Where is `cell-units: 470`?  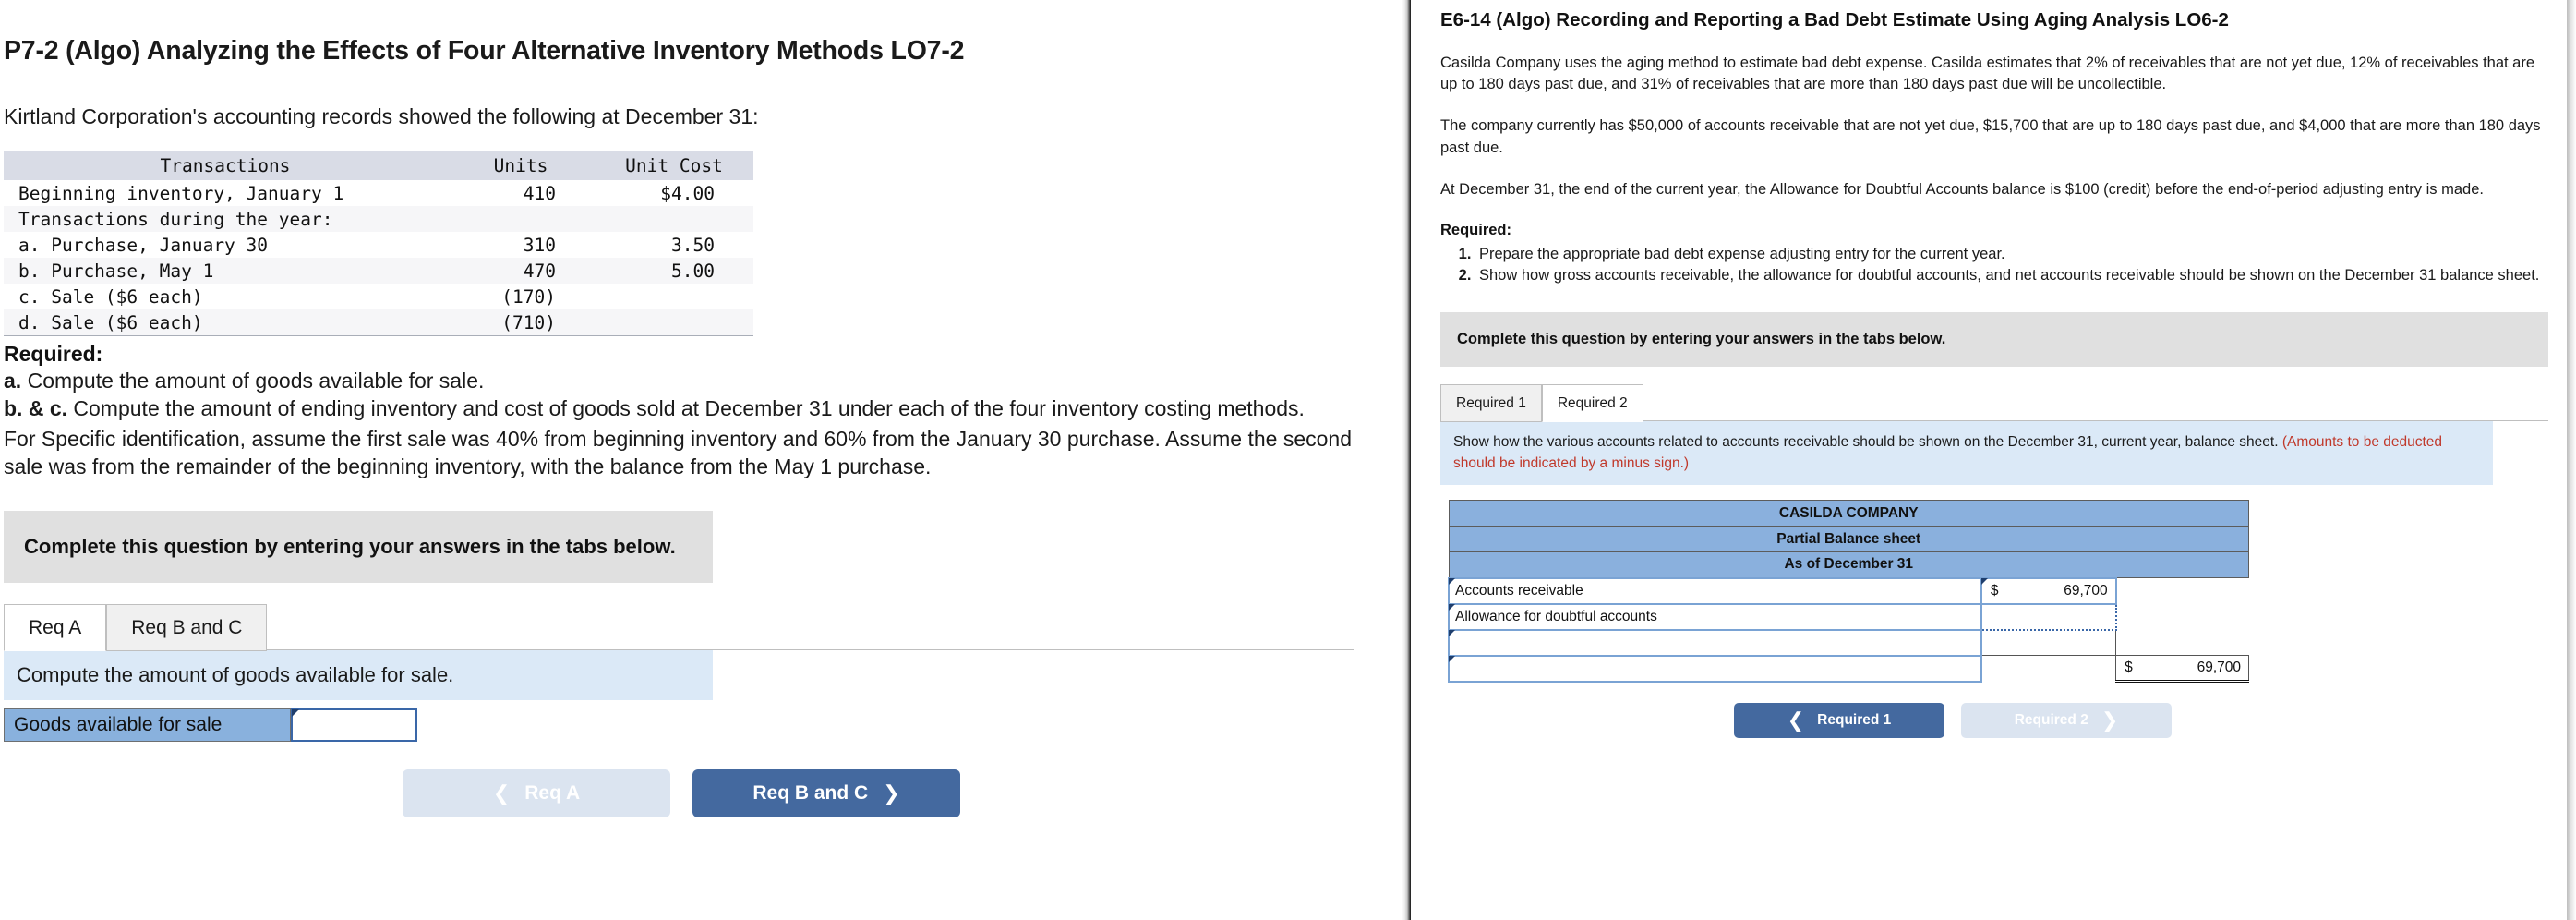 cell-units: 470 is located at coordinates (539, 271).